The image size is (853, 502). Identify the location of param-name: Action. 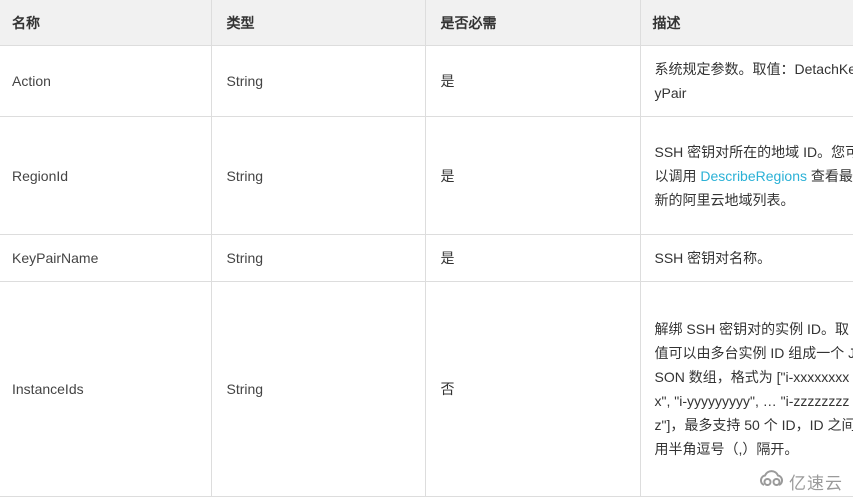
(106, 81).